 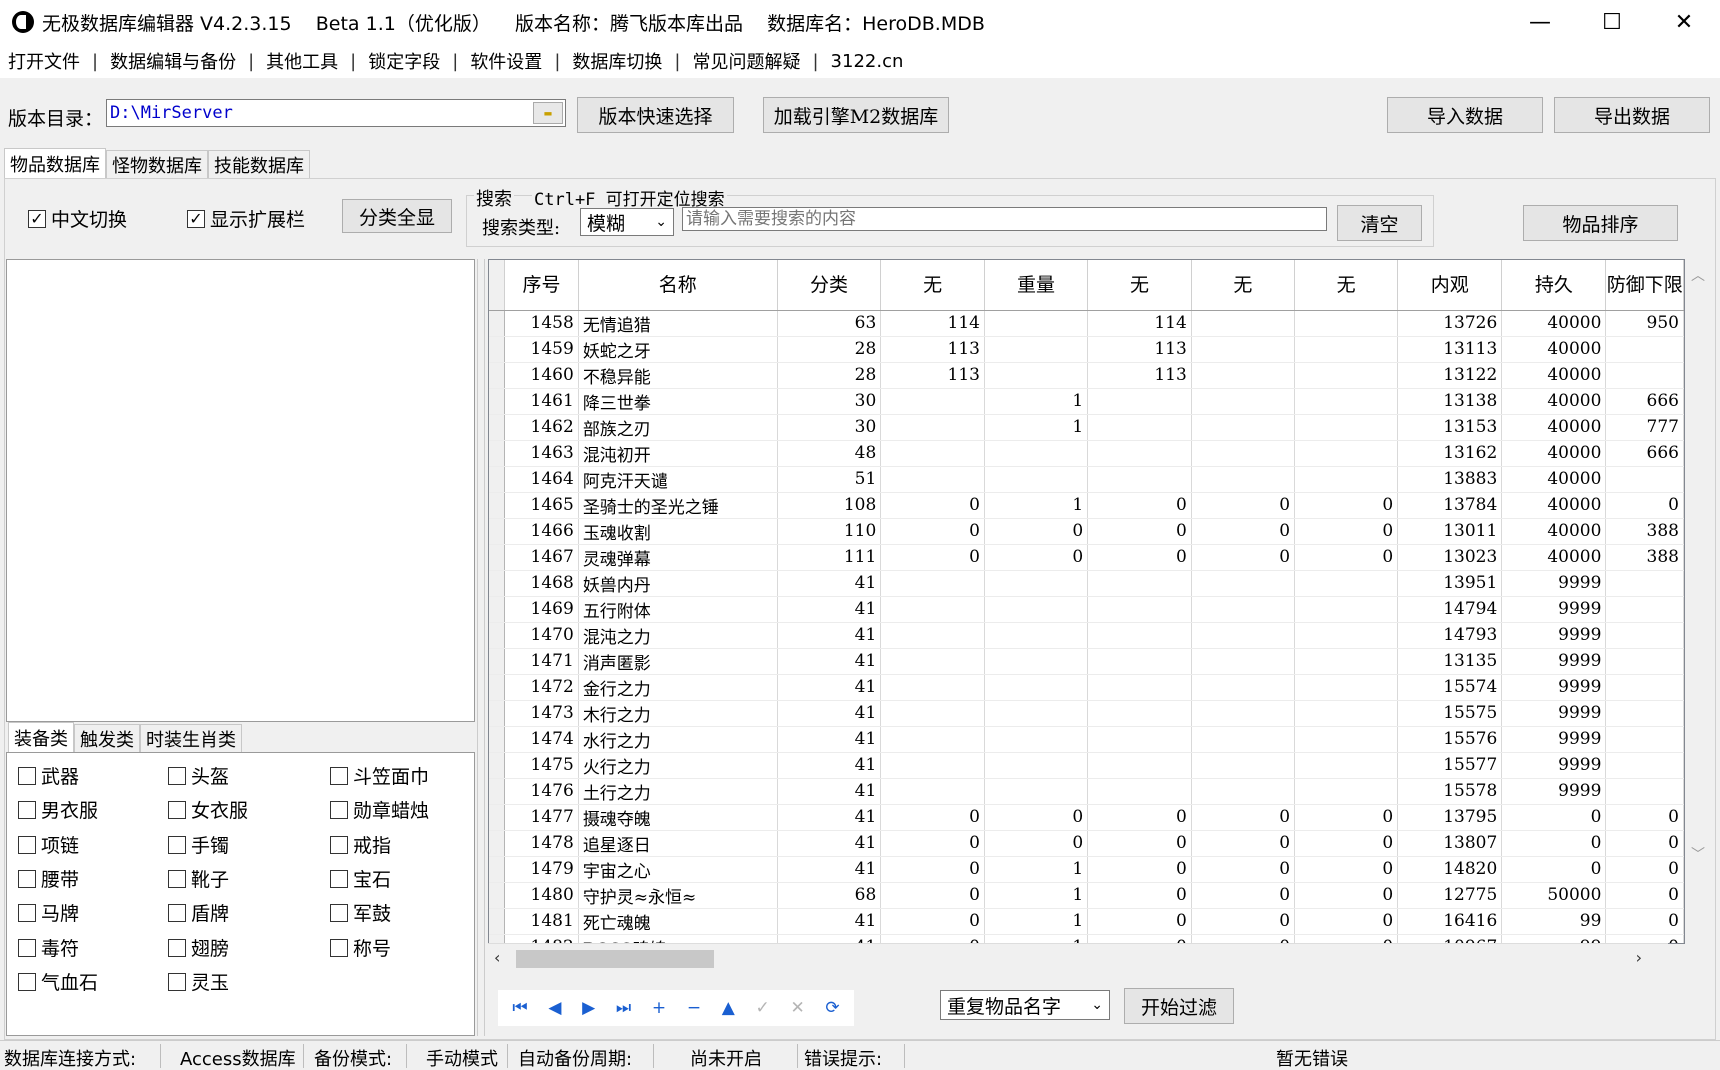 What do you see at coordinates (1086, 583) in the screenshot?
I see `table-row: 1468 妖兽内丹 41 13951 9999` at bounding box center [1086, 583].